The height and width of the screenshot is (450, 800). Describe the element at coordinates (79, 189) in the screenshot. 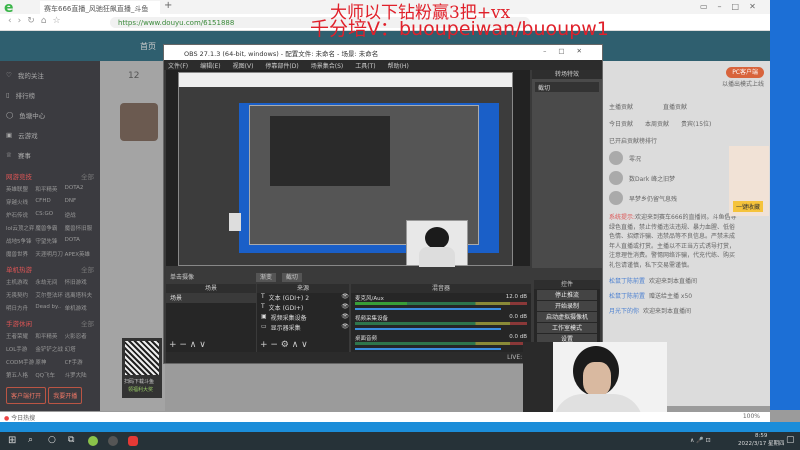

I see `game-link: DOTA2` at that location.